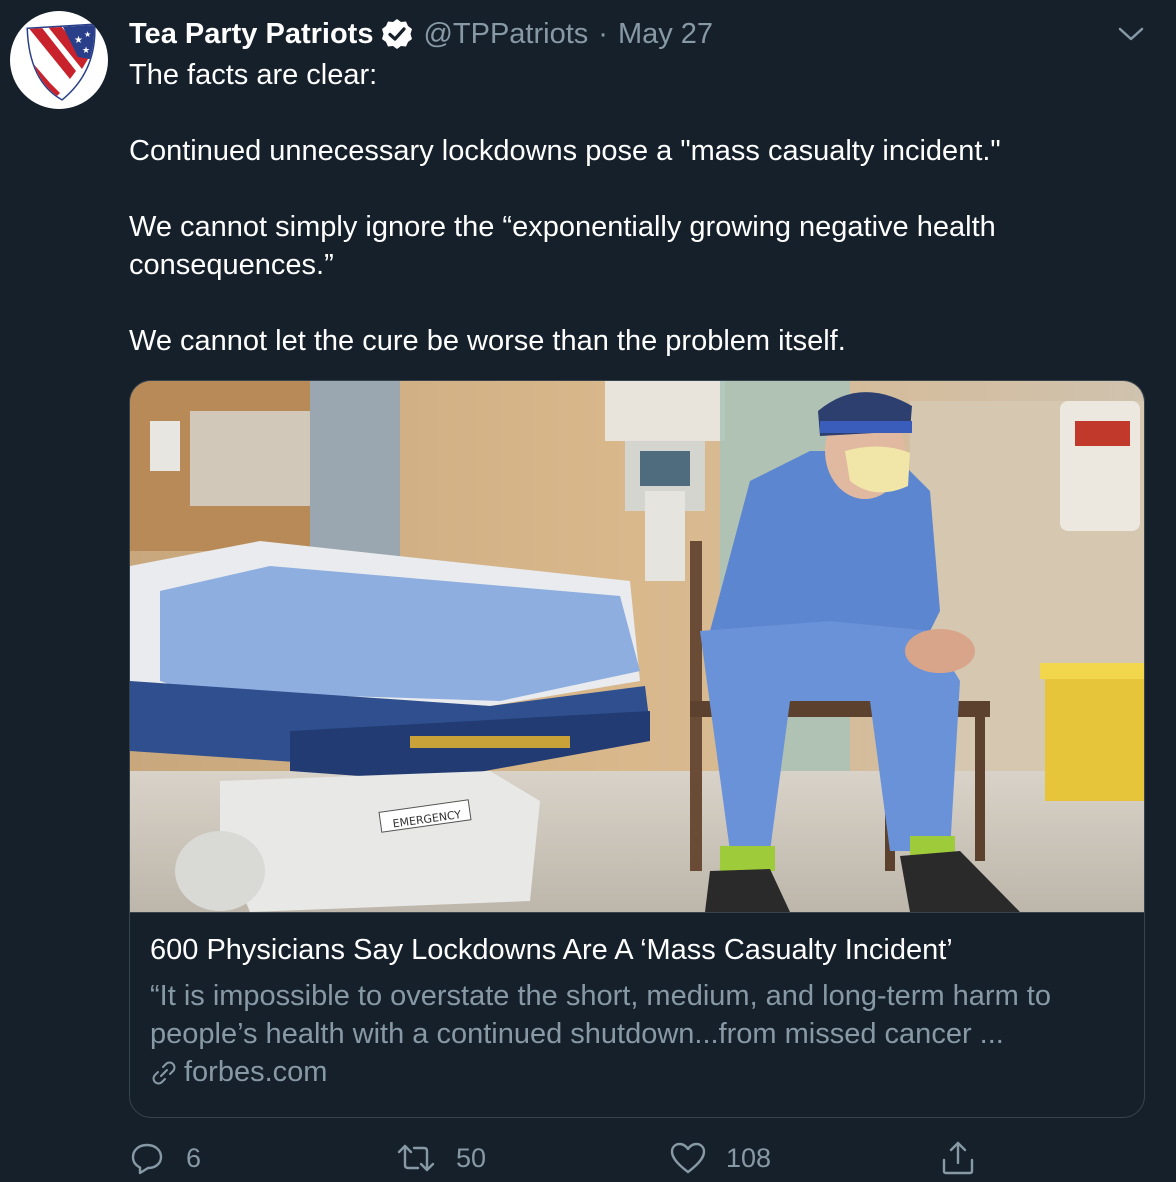 This screenshot has width=1176, height=1182. I want to click on retweet-icon, so click(416, 1158).